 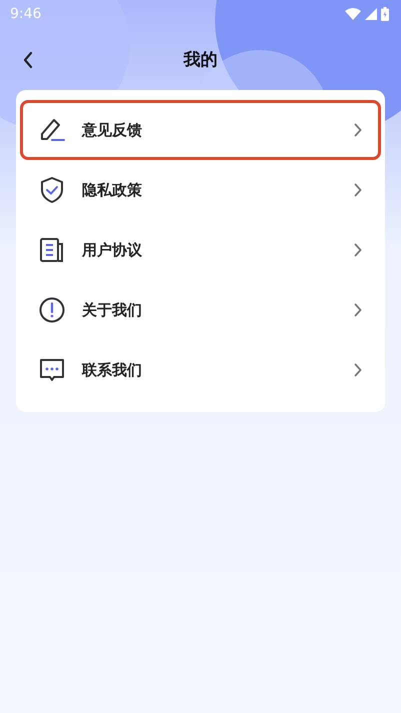 I want to click on menu-label: 隐私政策, so click(x=112, y=190).